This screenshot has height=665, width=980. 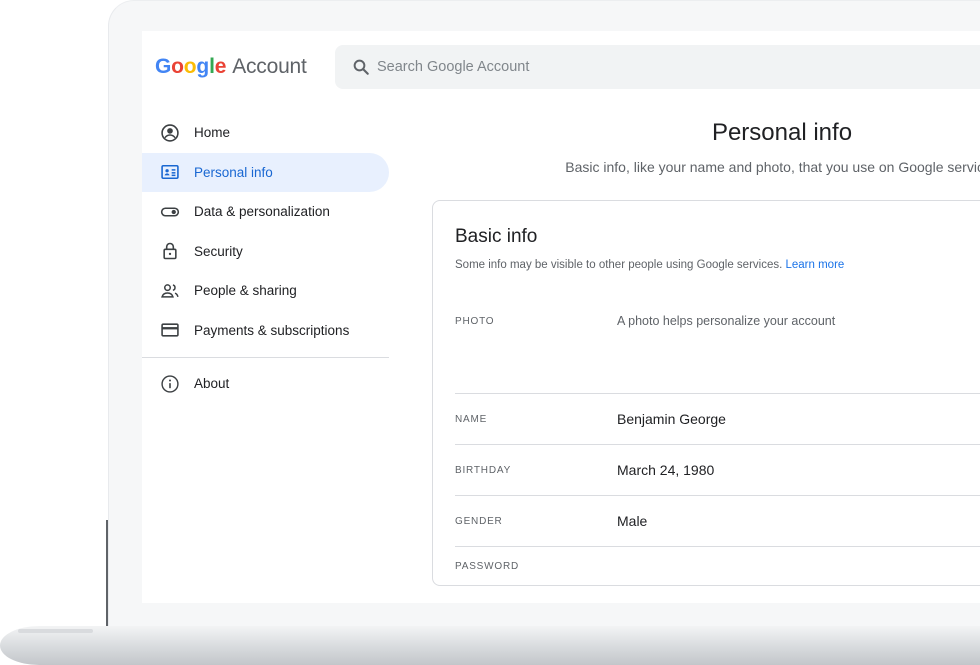 What do you see at coordinates (265, 252) in the screenshot?
I see `sidebar-item-security: Security` at bounding box center [265, 252].